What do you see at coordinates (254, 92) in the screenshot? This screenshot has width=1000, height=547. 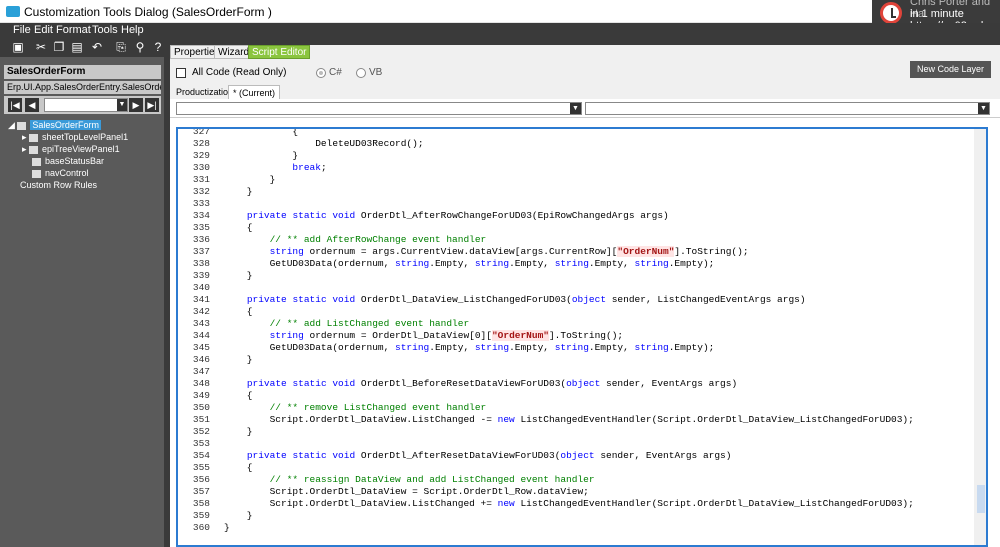 I see `tab-current: * (Current)` at bounding box center [254, 92].